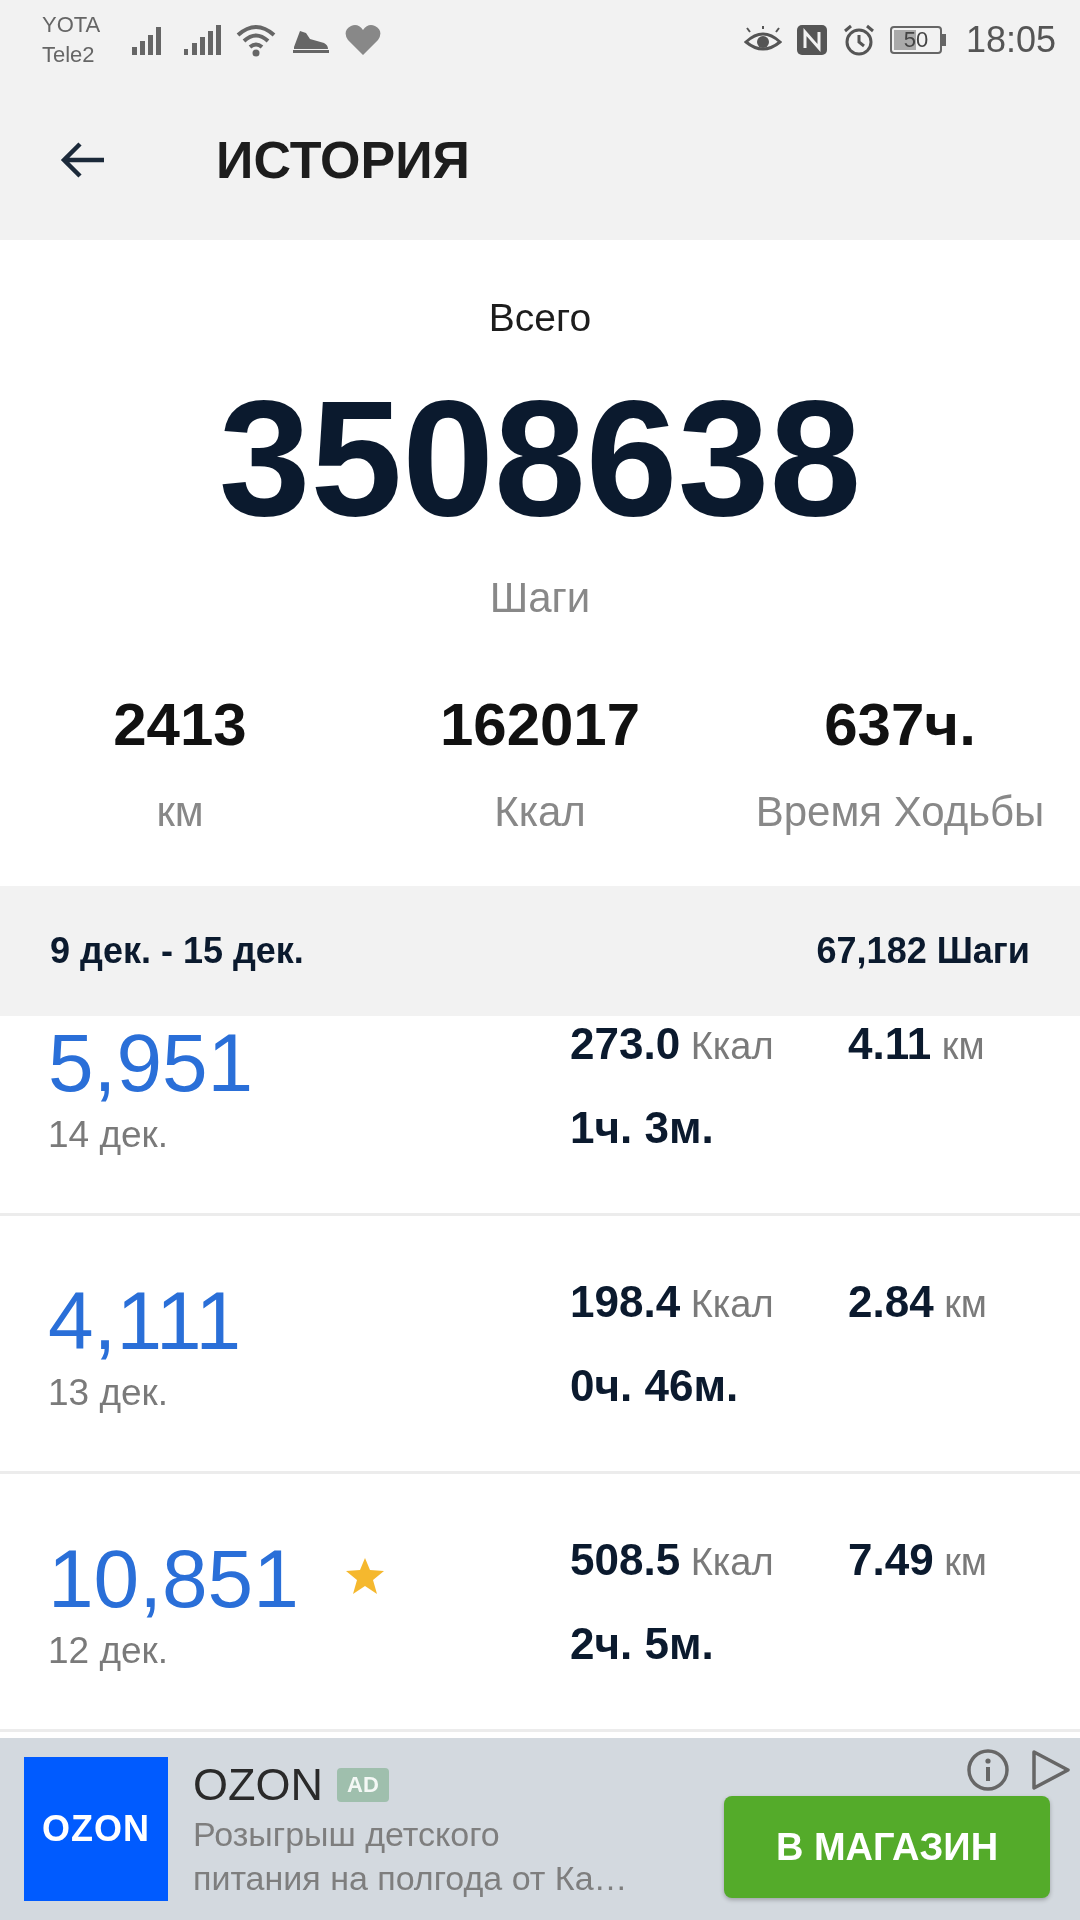  I want to click on ad-badge: AD, so click(363, 1785).